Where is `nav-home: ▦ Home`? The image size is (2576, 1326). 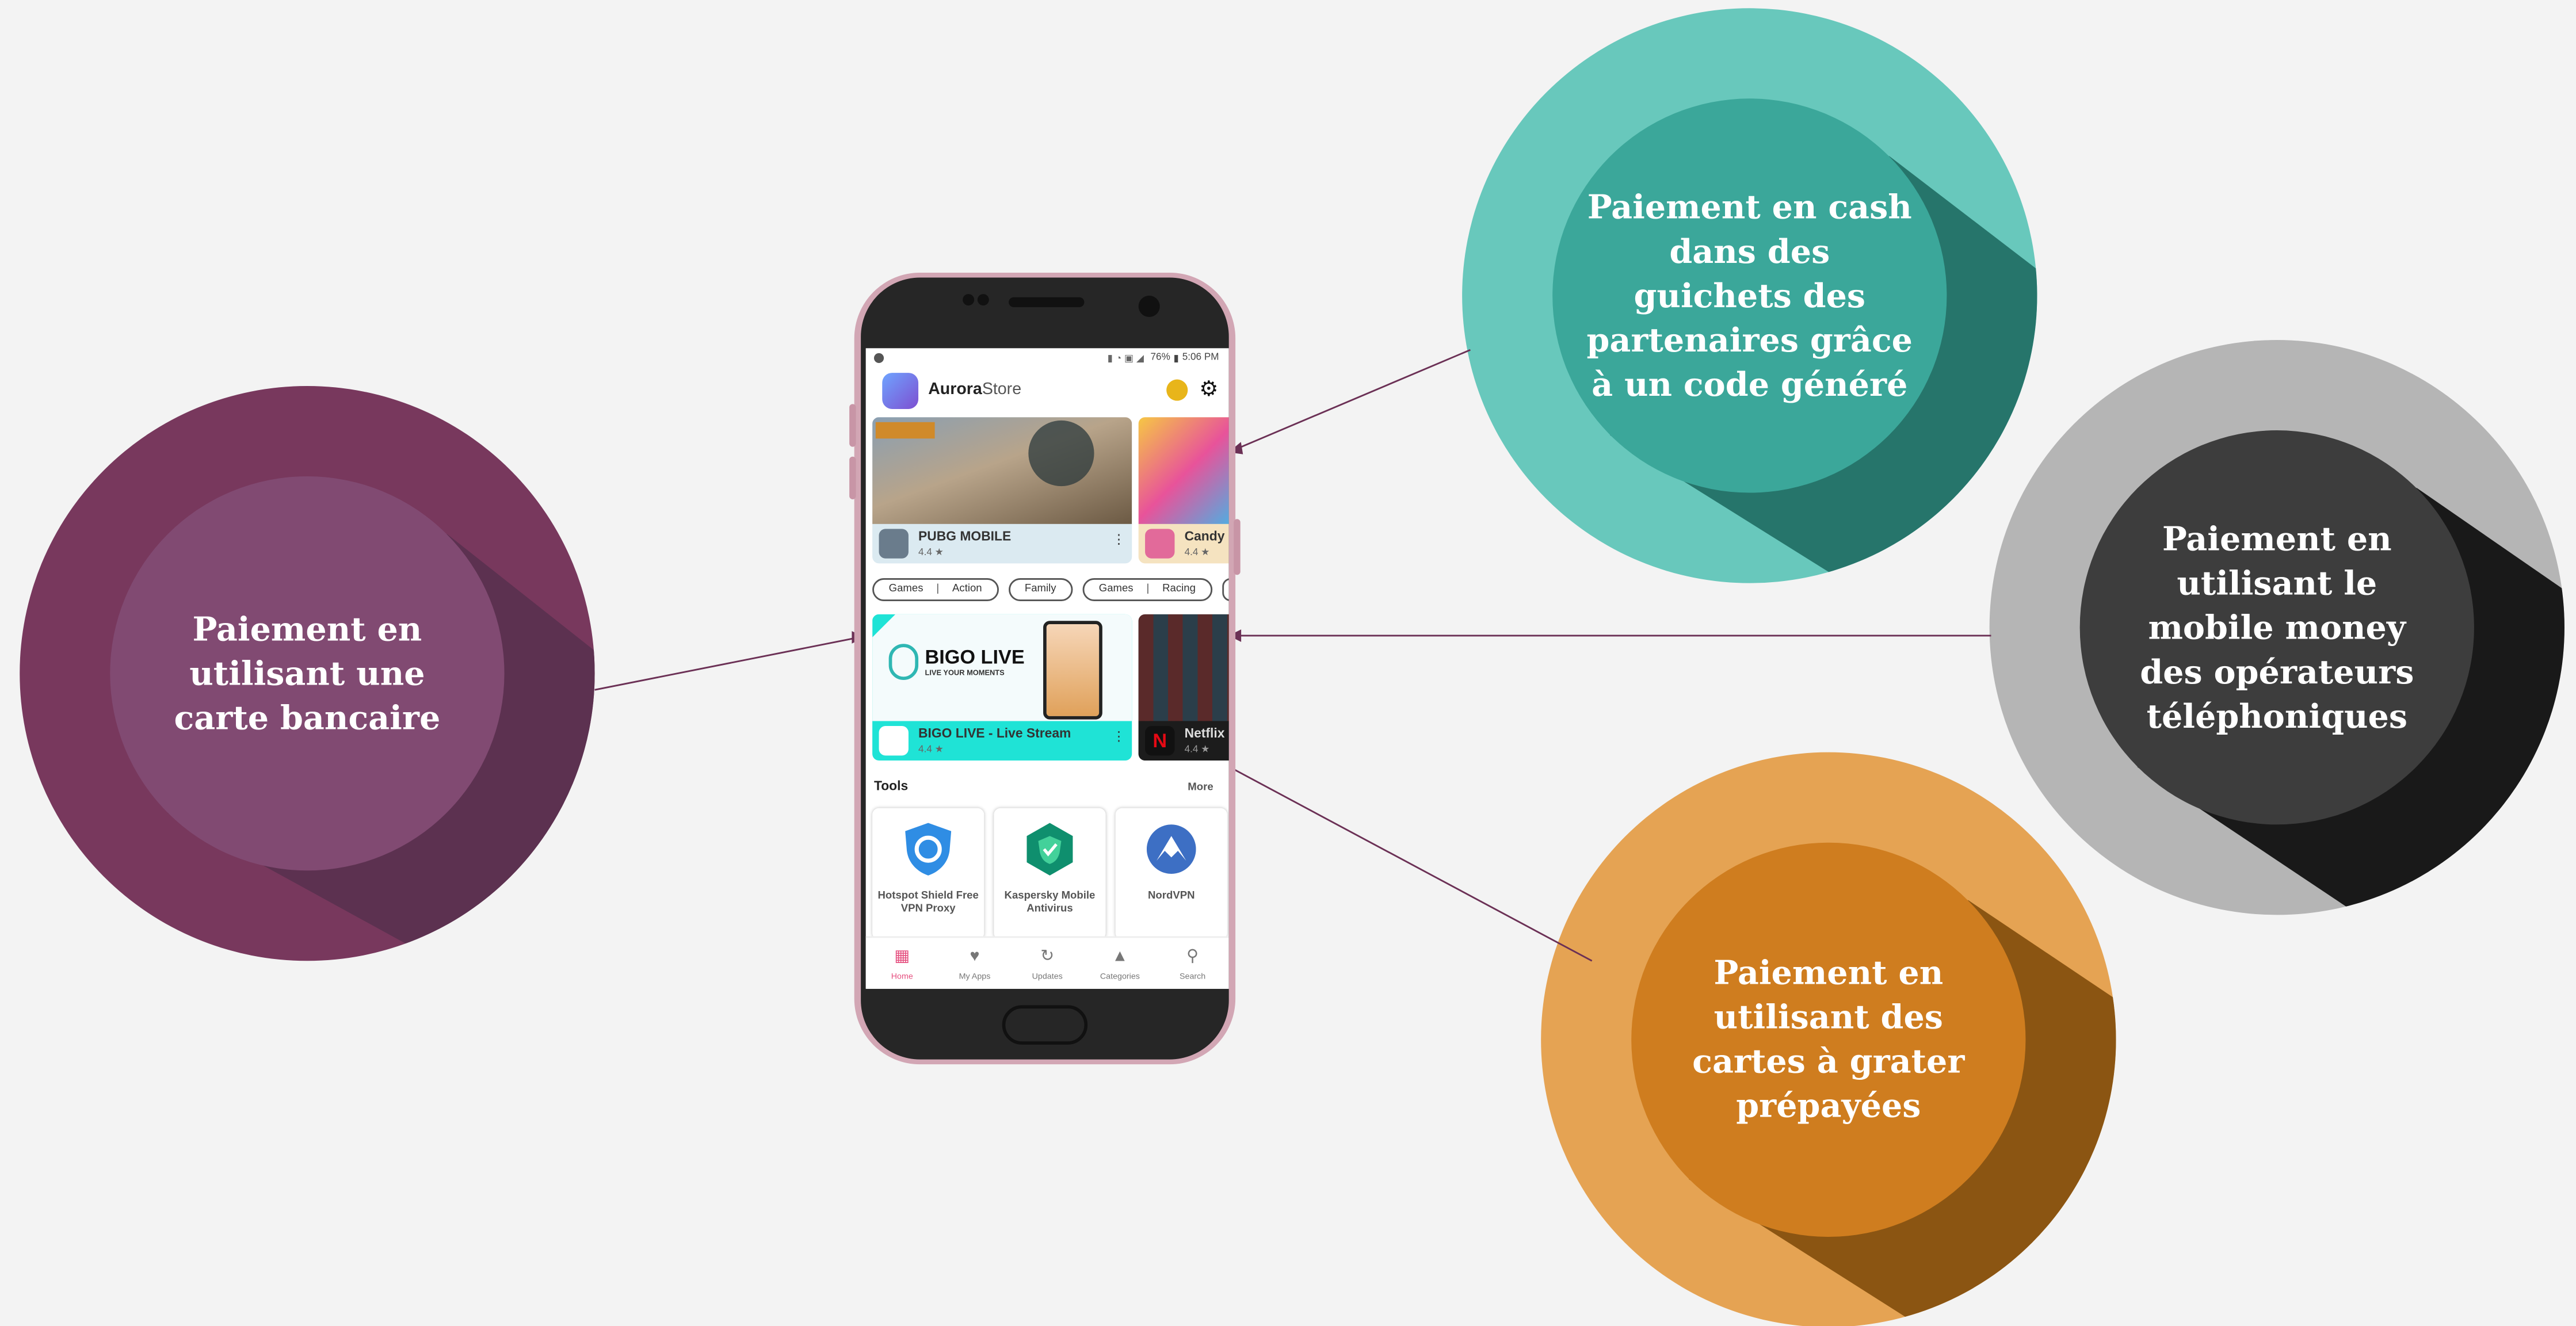 nav-home: ▦ Home is located at coordinates (902, 963).